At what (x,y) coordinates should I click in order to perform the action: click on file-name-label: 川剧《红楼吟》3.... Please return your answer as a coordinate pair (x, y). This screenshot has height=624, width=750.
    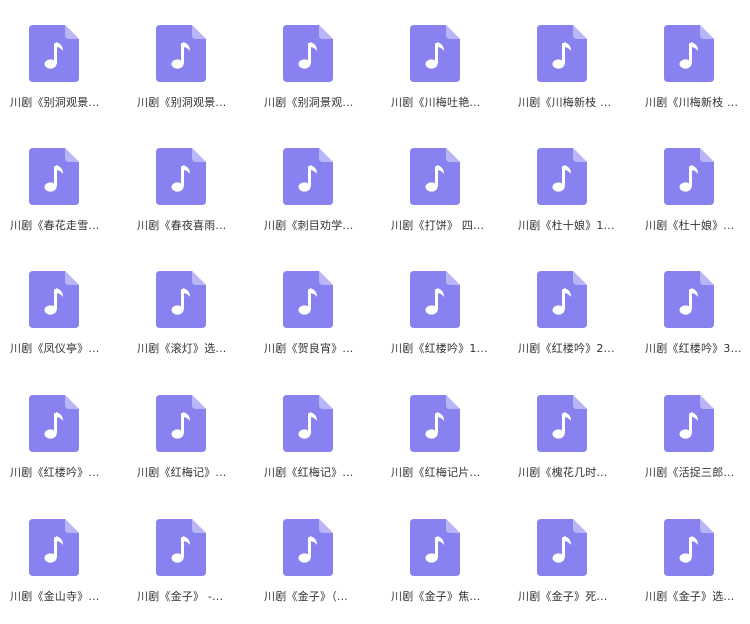
    Looking at the image, I should click on (693, 348).